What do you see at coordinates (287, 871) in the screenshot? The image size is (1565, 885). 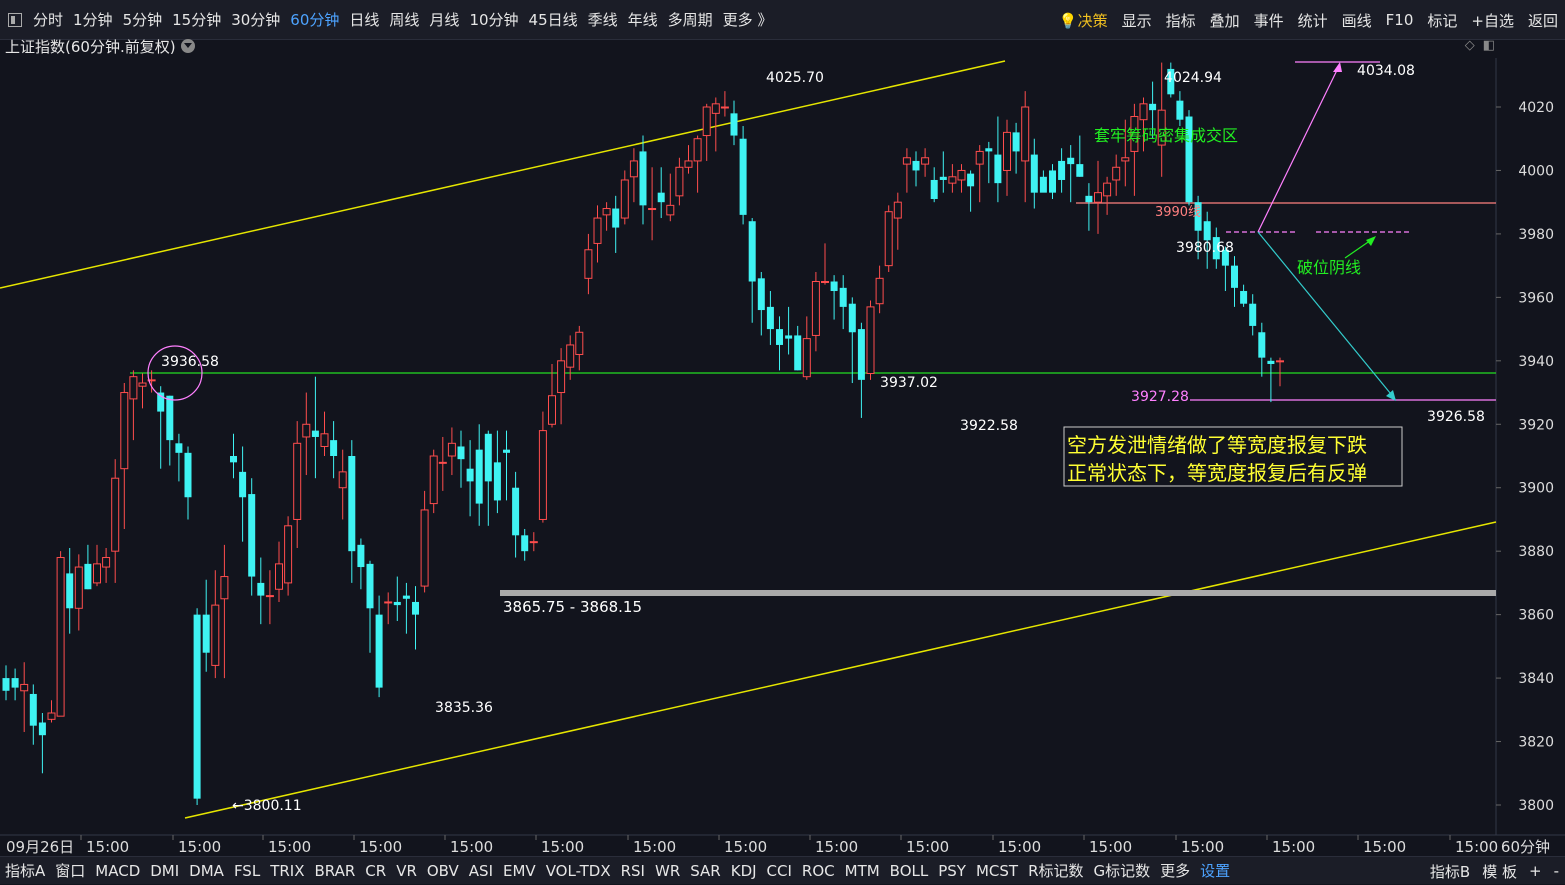 I see `indicator-tab: TRIX` at bounding box center [287, 871].